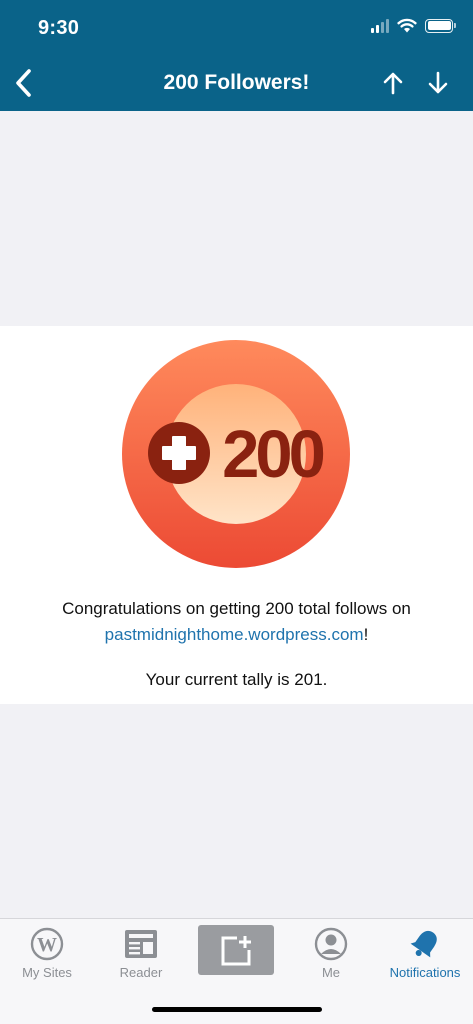 Image resolution: width=473 pixels, height=1024 pixels. I want to click on arrow-up-icon, so click(393, 83).